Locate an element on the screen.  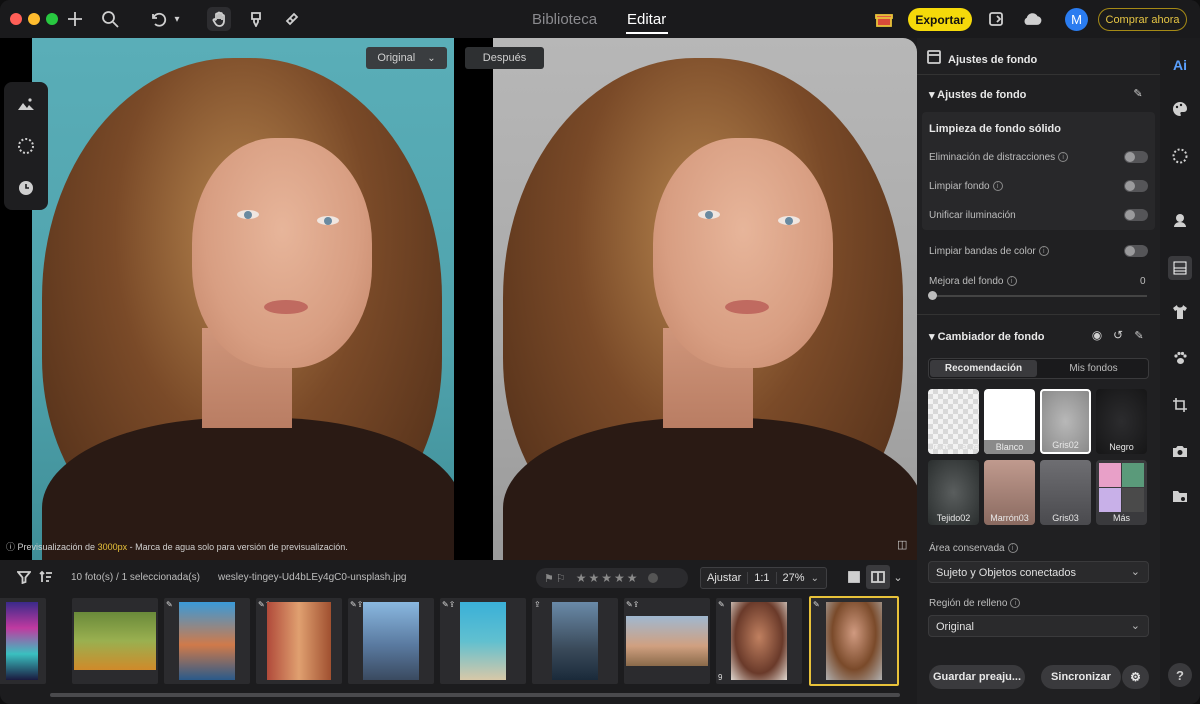
photo-count: 10 foto(s) / 1 seleccionada(s) is located at coordinates (135, 577).